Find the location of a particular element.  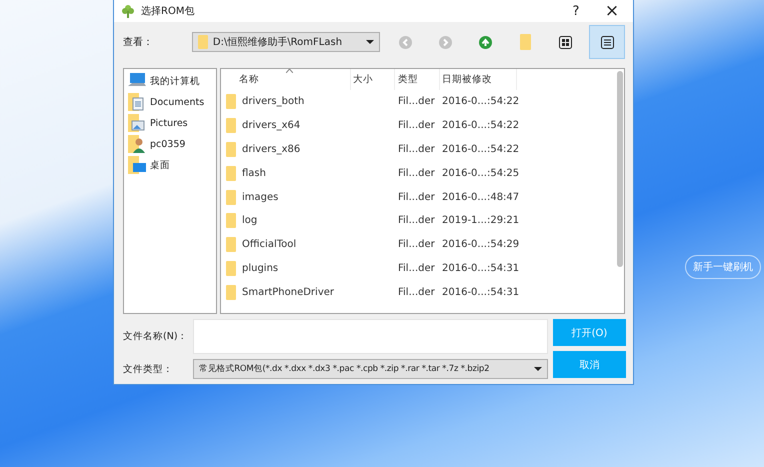

place-label: 桌面 is located at coordinates (160, 165).